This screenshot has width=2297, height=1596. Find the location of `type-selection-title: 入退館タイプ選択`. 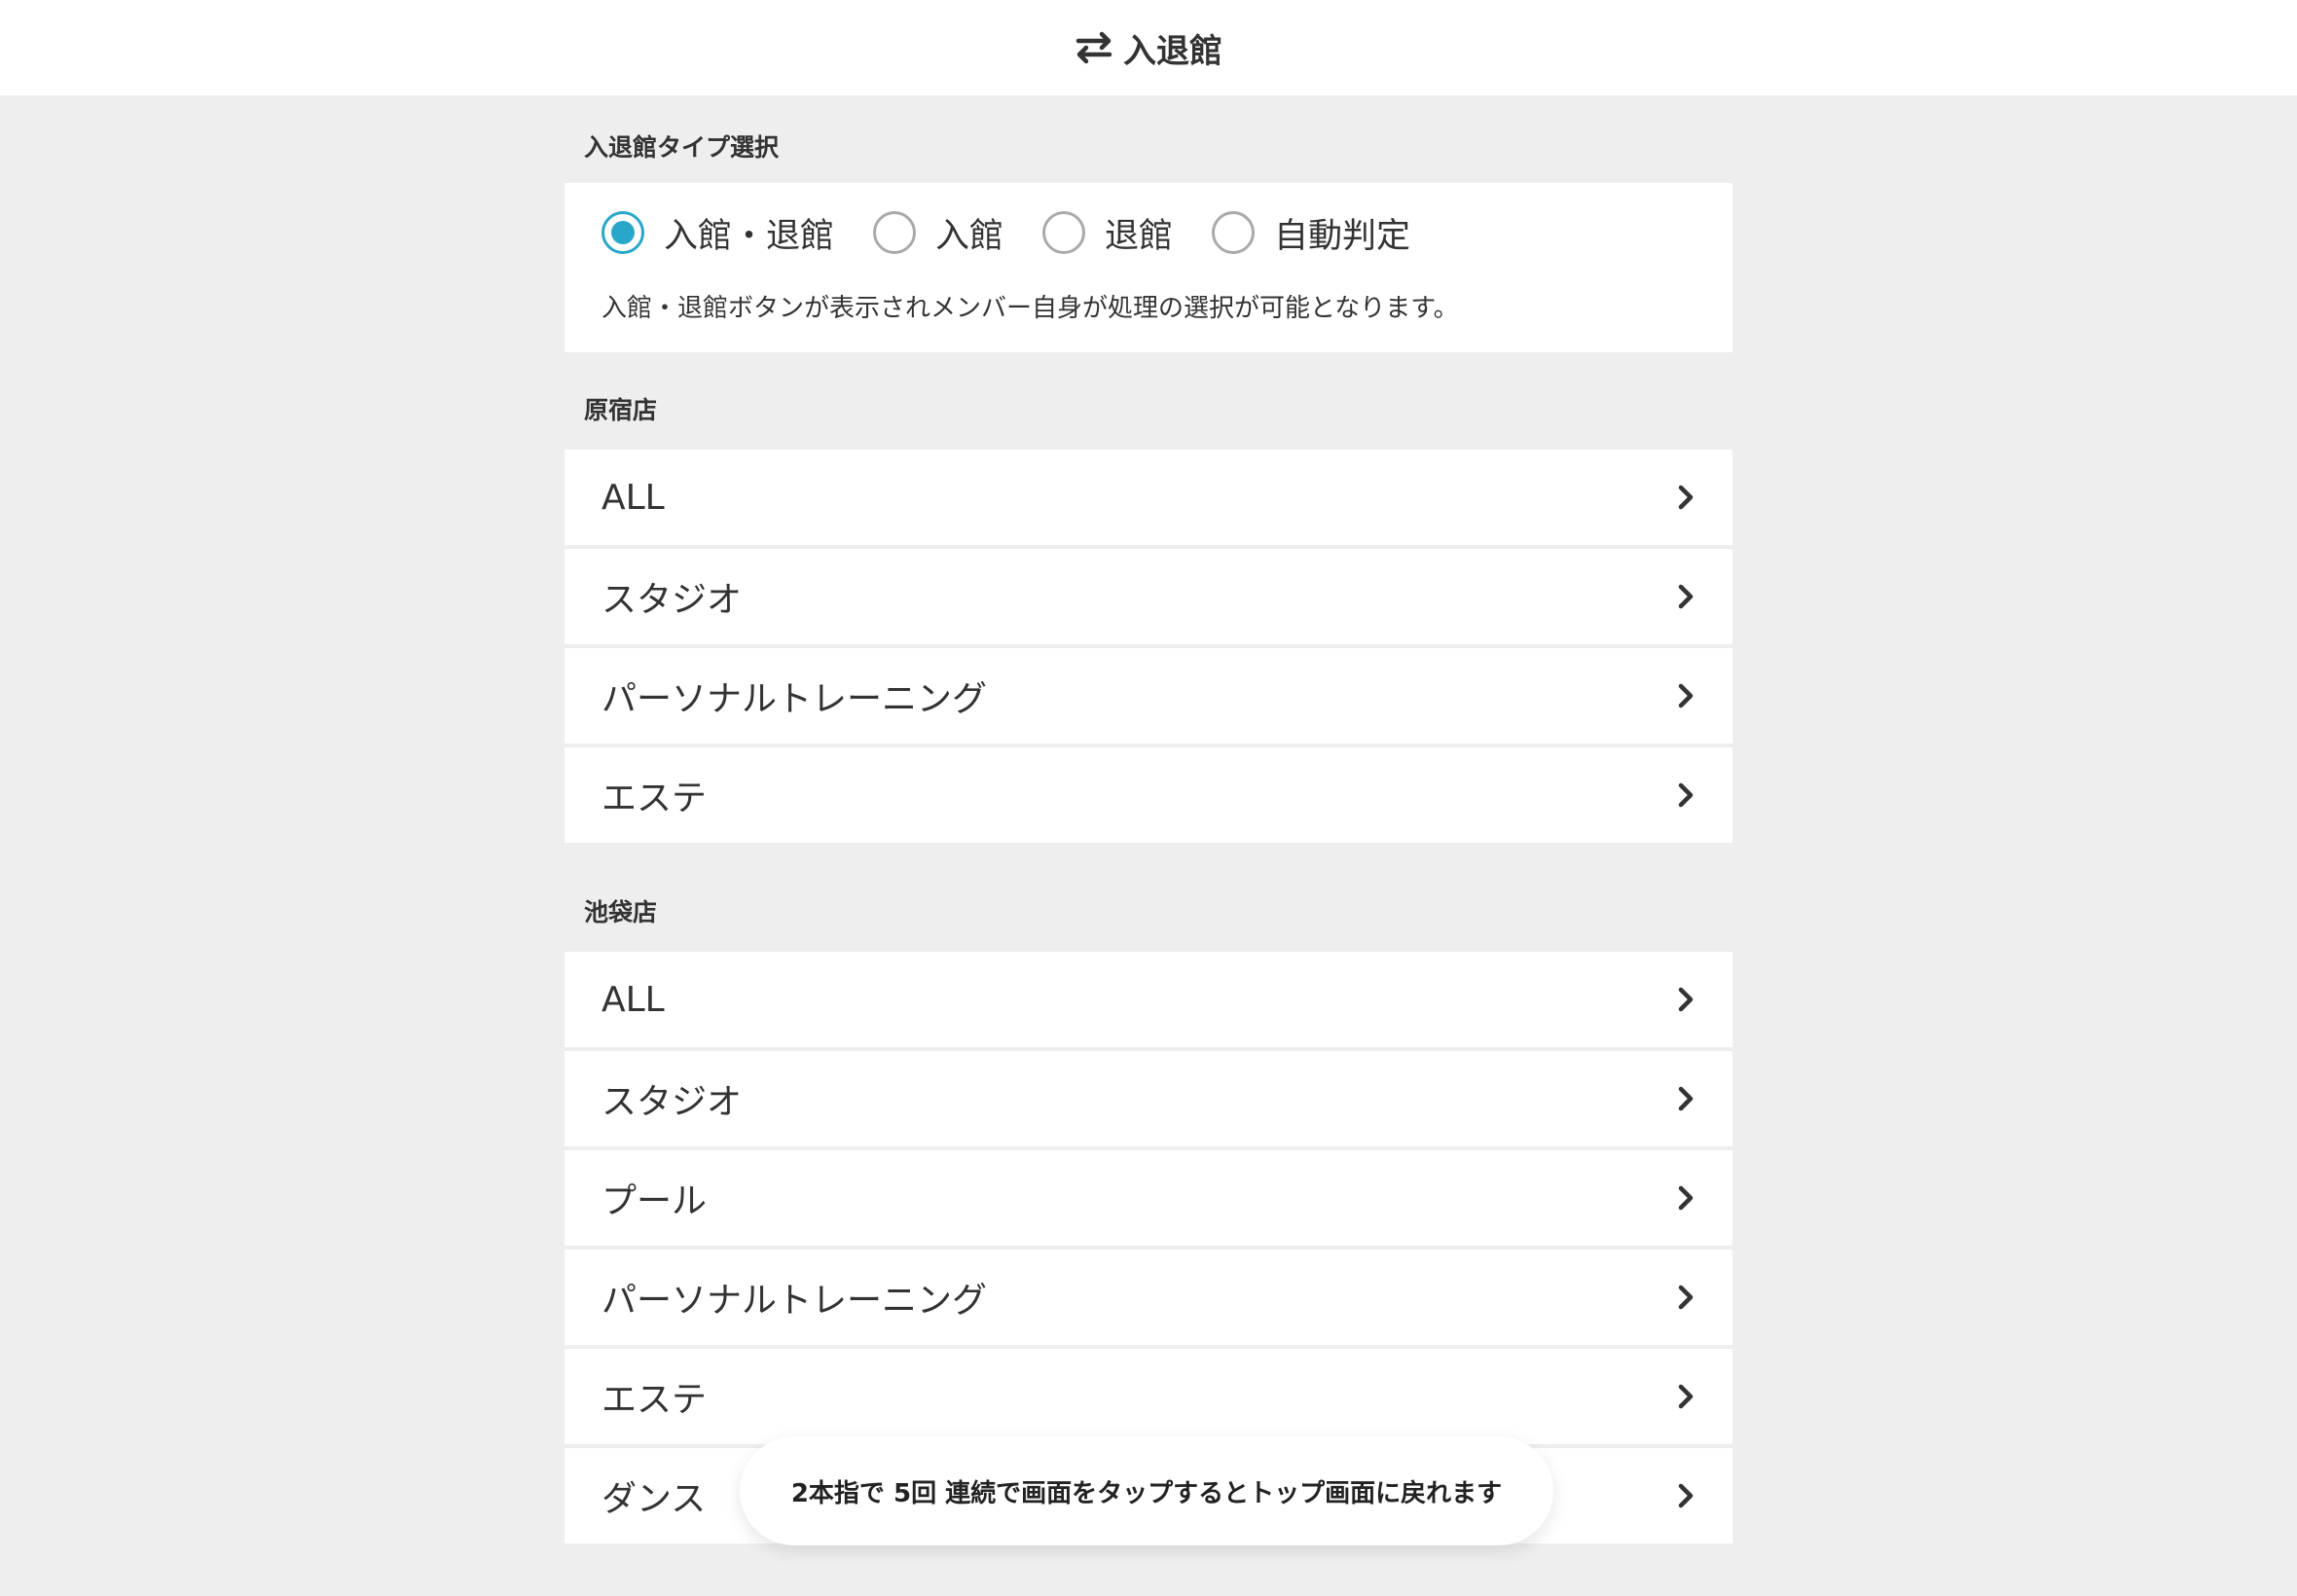

type-selection-title: 入退館タイプ選択 is located at coordinates (682, 147).